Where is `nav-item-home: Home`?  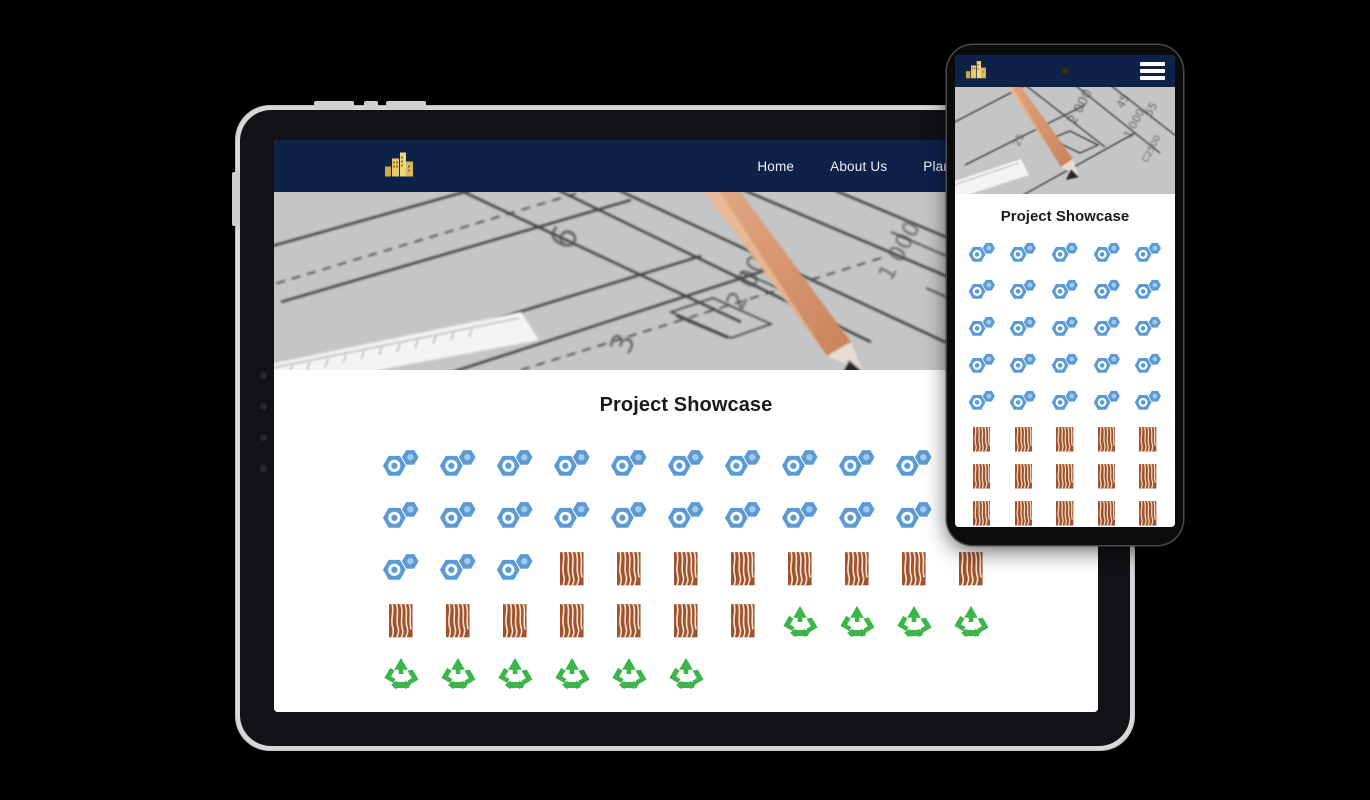
nav-item-home: Home is located at coordinates (775, 166).